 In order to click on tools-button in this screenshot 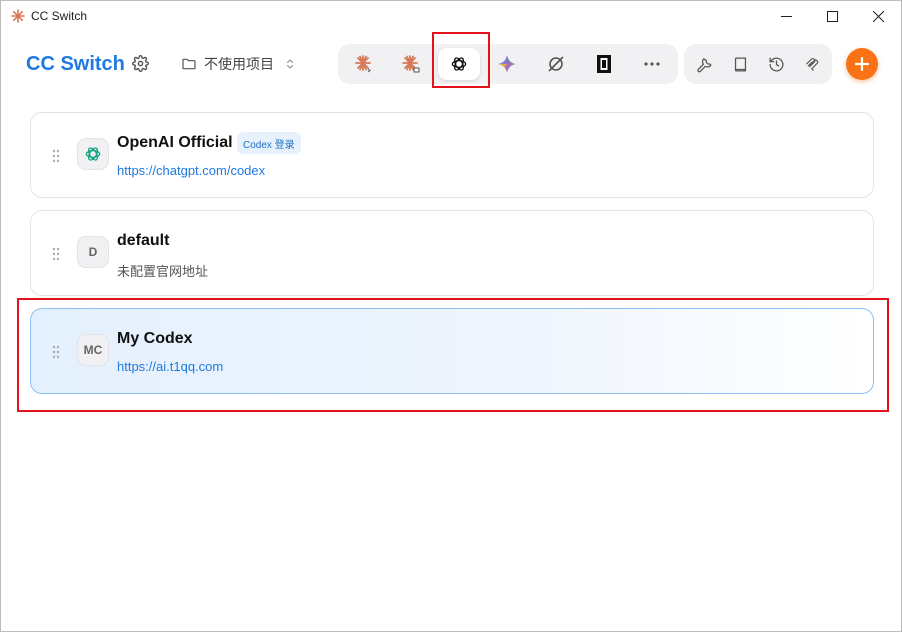, I will do `click(704, 64)`.